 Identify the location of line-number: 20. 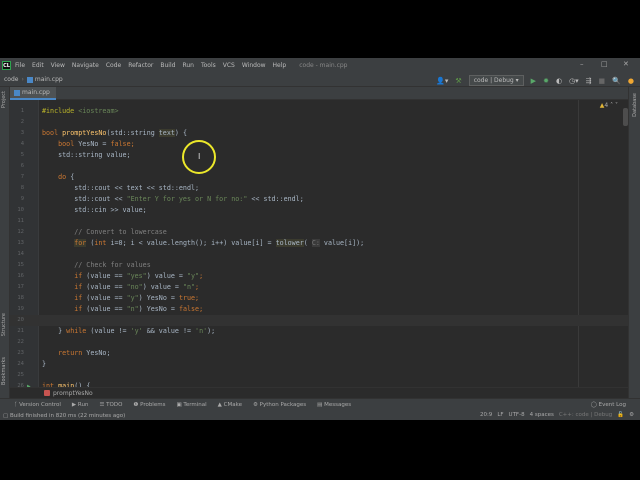
(17, 320).